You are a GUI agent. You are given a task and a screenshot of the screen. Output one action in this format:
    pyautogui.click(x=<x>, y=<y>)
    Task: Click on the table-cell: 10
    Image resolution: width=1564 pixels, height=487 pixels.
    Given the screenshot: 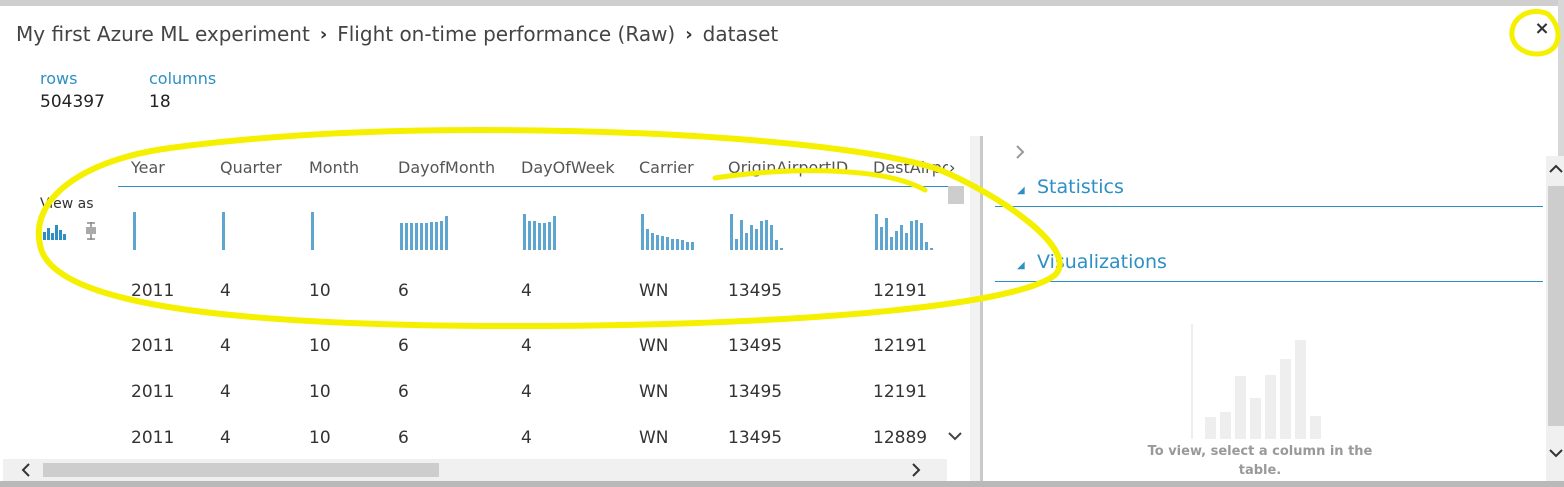 What is the action you would take?
    pyautogui.click(x=320, y=438)
    